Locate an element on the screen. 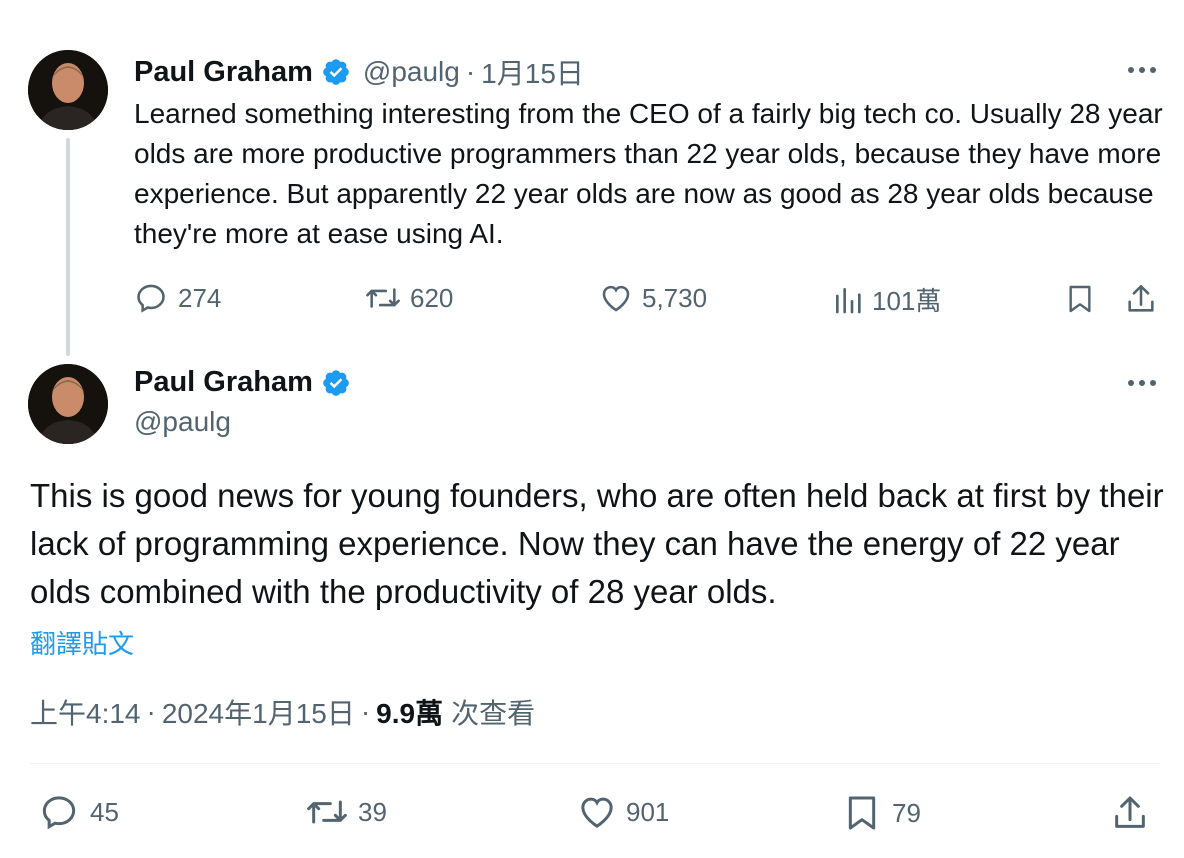 Image resolution: width=1184 pixels, height=858 pixels. bookmark-count: 79 is located at coordinates (906, 812).